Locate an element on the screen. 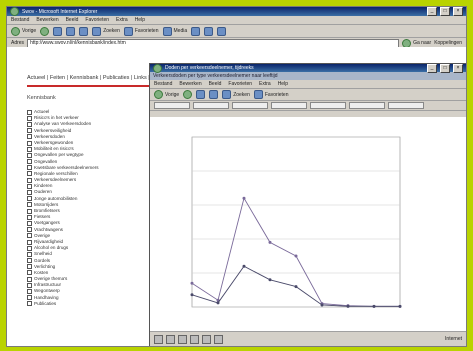  page-next-button is located at coordinates (182, 339).